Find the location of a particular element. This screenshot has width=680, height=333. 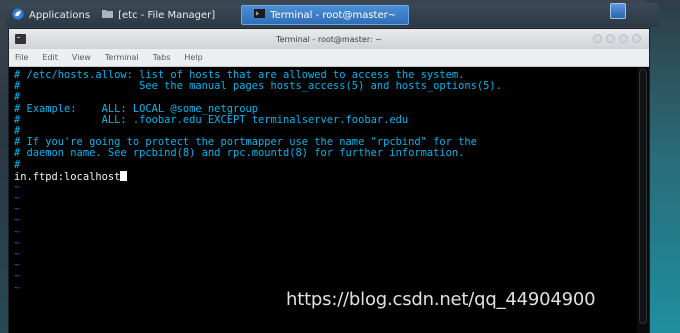

menubar: File Edit View Terminal Tabs Help is located at coordinates (329, 58).